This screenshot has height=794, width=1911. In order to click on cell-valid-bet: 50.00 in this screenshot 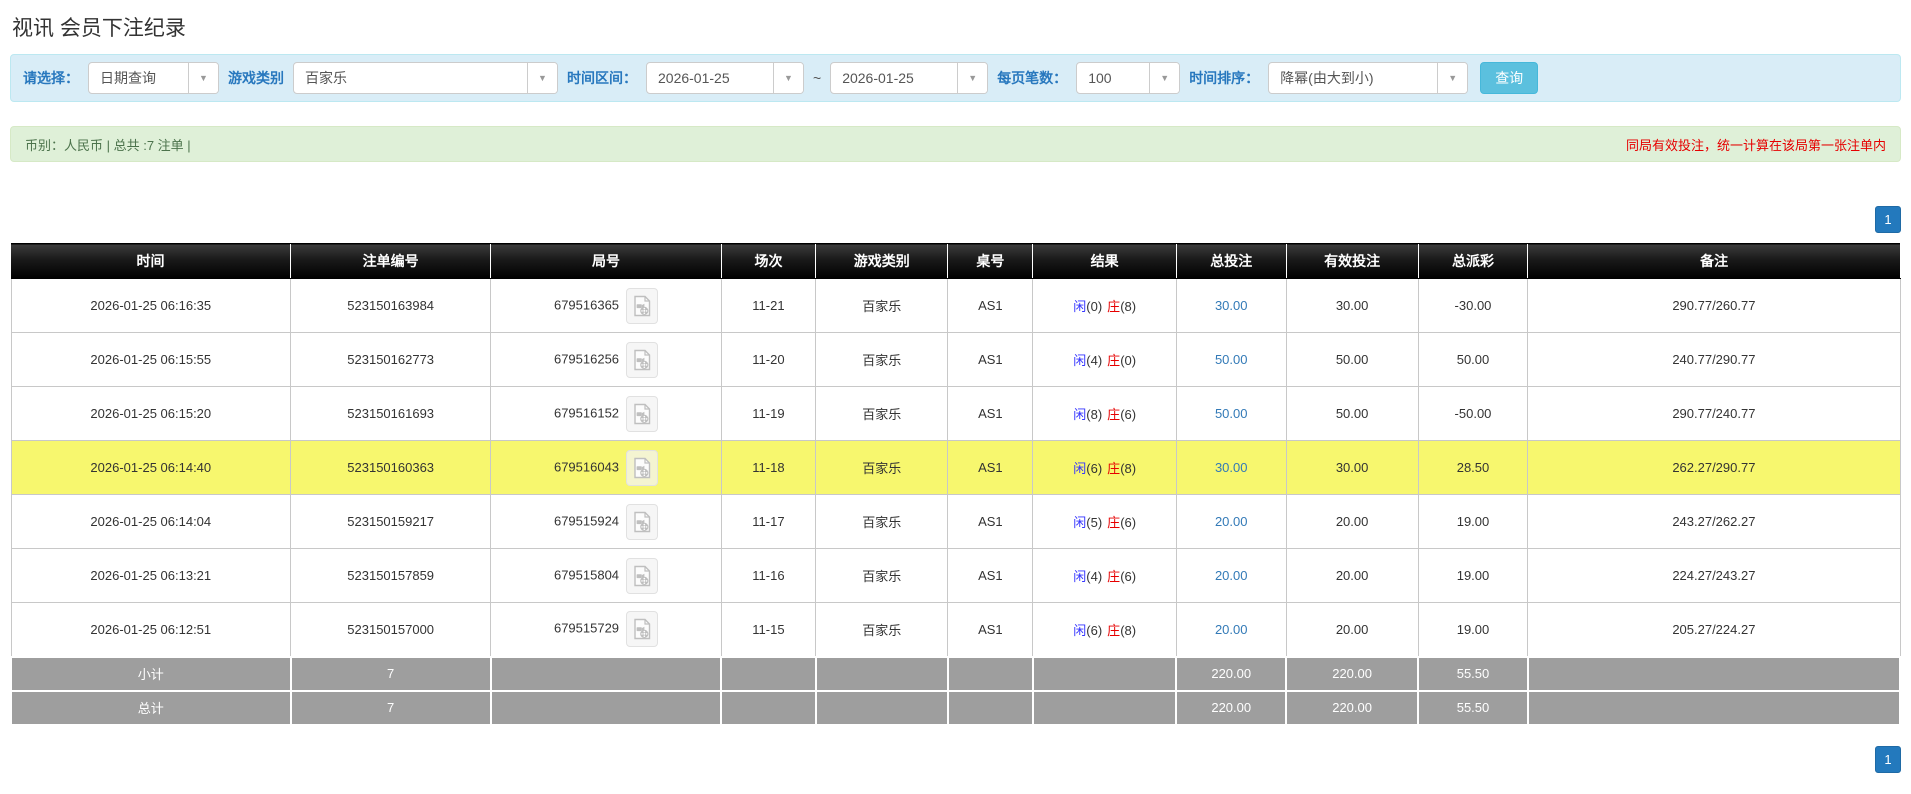, I will do `click(1352, 359)`.